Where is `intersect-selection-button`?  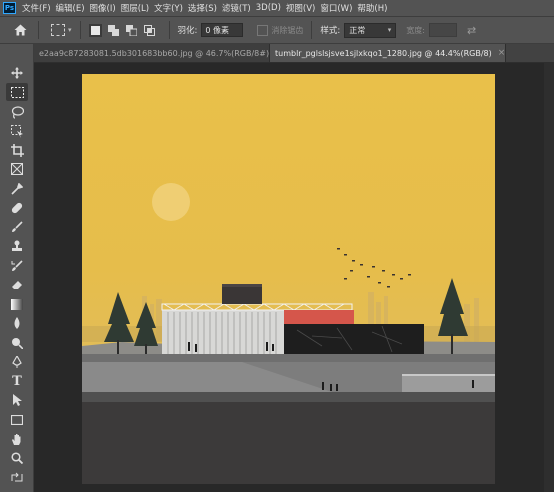 intersect-selection-button is located at coordinates (149, 30).